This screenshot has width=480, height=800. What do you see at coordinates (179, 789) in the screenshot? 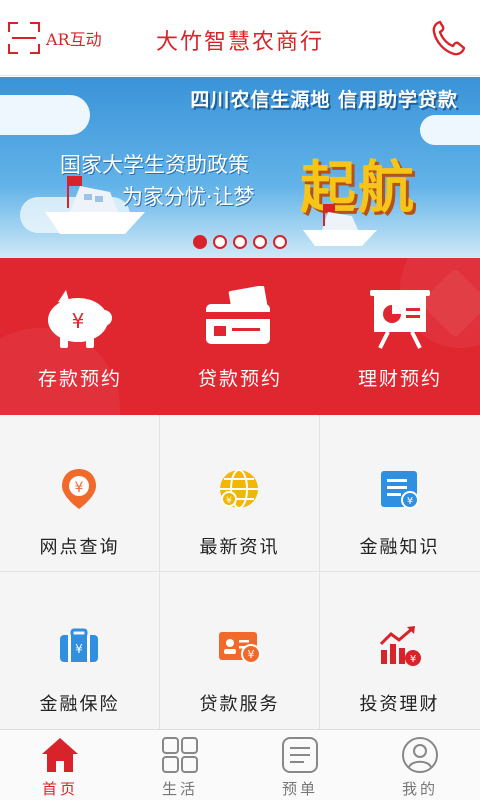
I see `tab-life-label: 生活` at bounding box center [179, 789].